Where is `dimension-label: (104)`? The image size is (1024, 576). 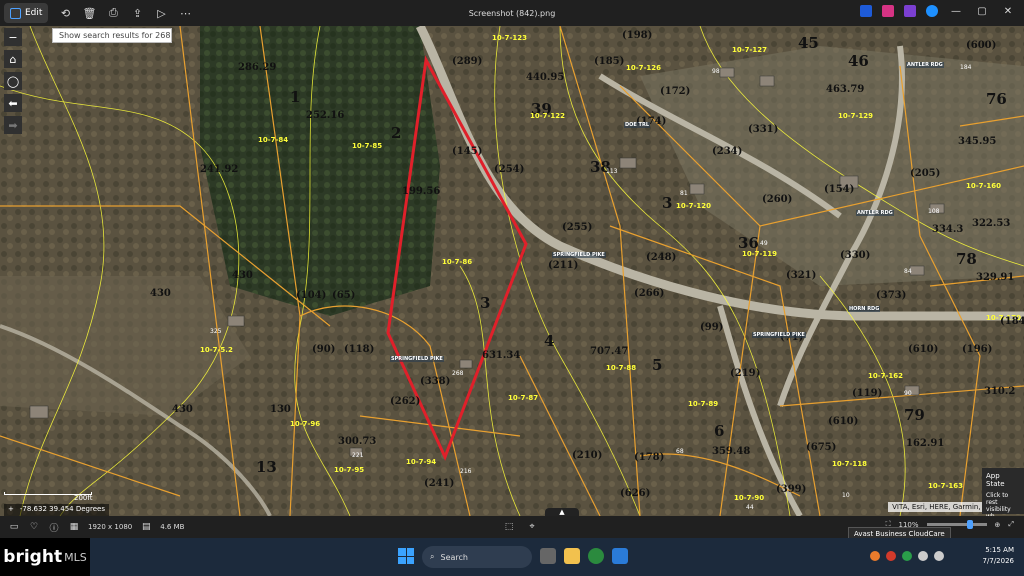 dimension-label: (104) is located at coordinates (311, 295).